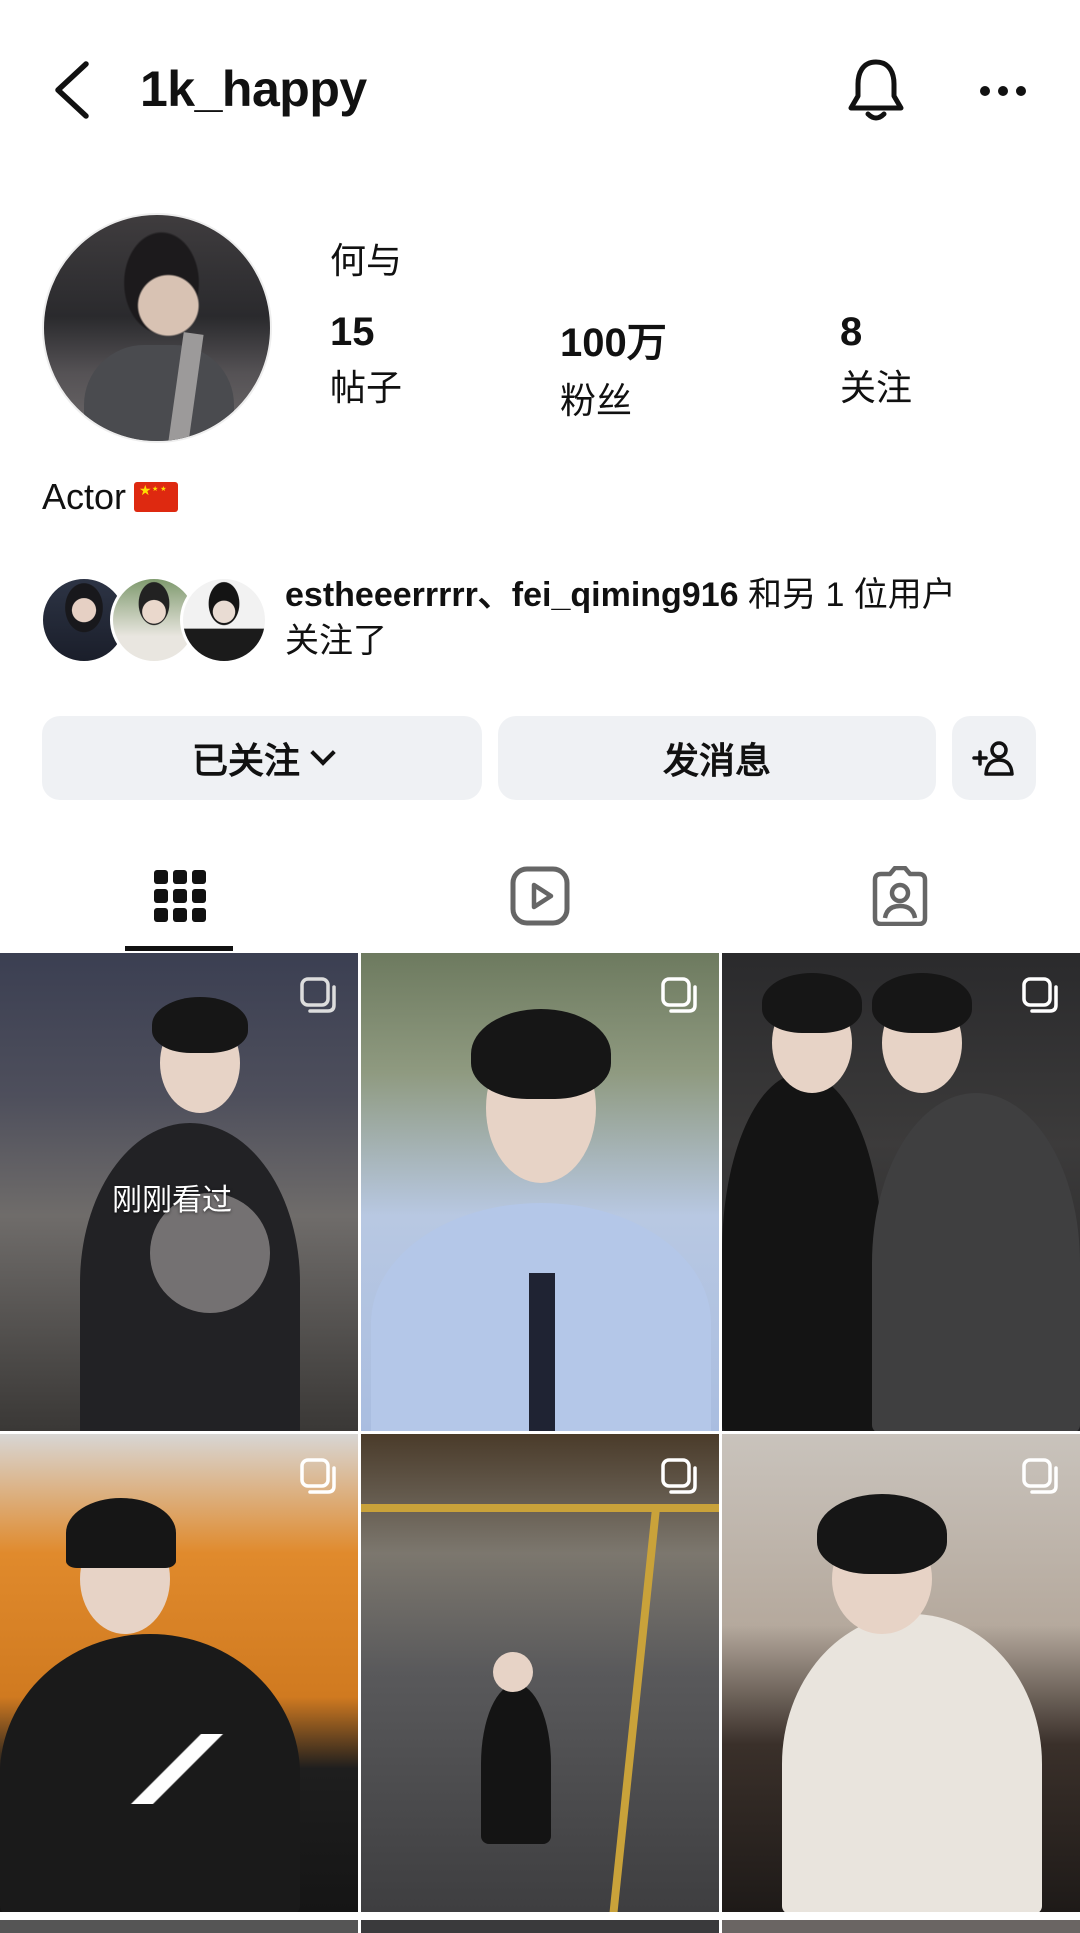  Describe the element at coordinates (635, 1708) in the screenshot. I see `post-rail` at that location.